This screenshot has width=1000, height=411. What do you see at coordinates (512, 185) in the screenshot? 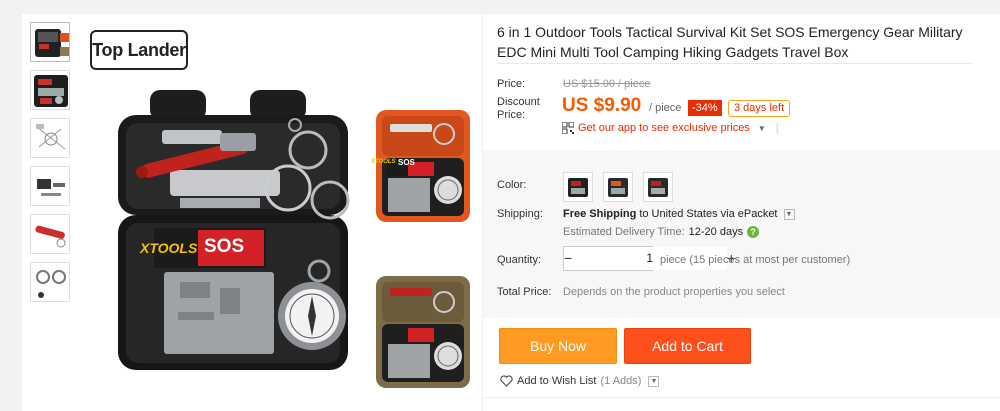
I see `color-label: Color:` at bounding box center [512, 185].